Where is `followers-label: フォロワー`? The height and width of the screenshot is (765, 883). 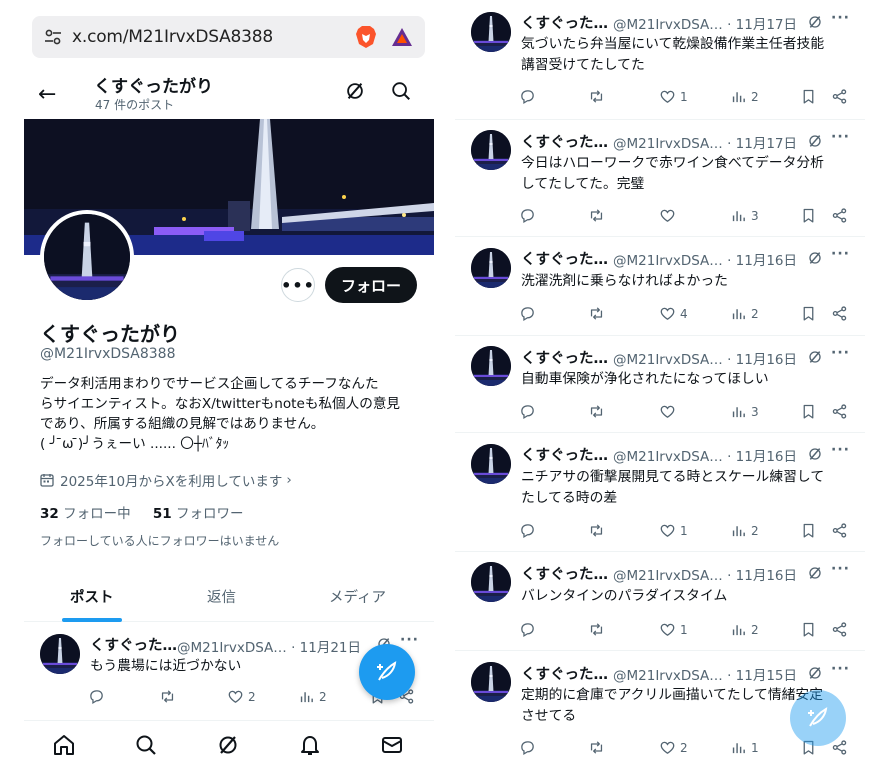 followers-label: フォロワー is located at coordinates (210, 514).